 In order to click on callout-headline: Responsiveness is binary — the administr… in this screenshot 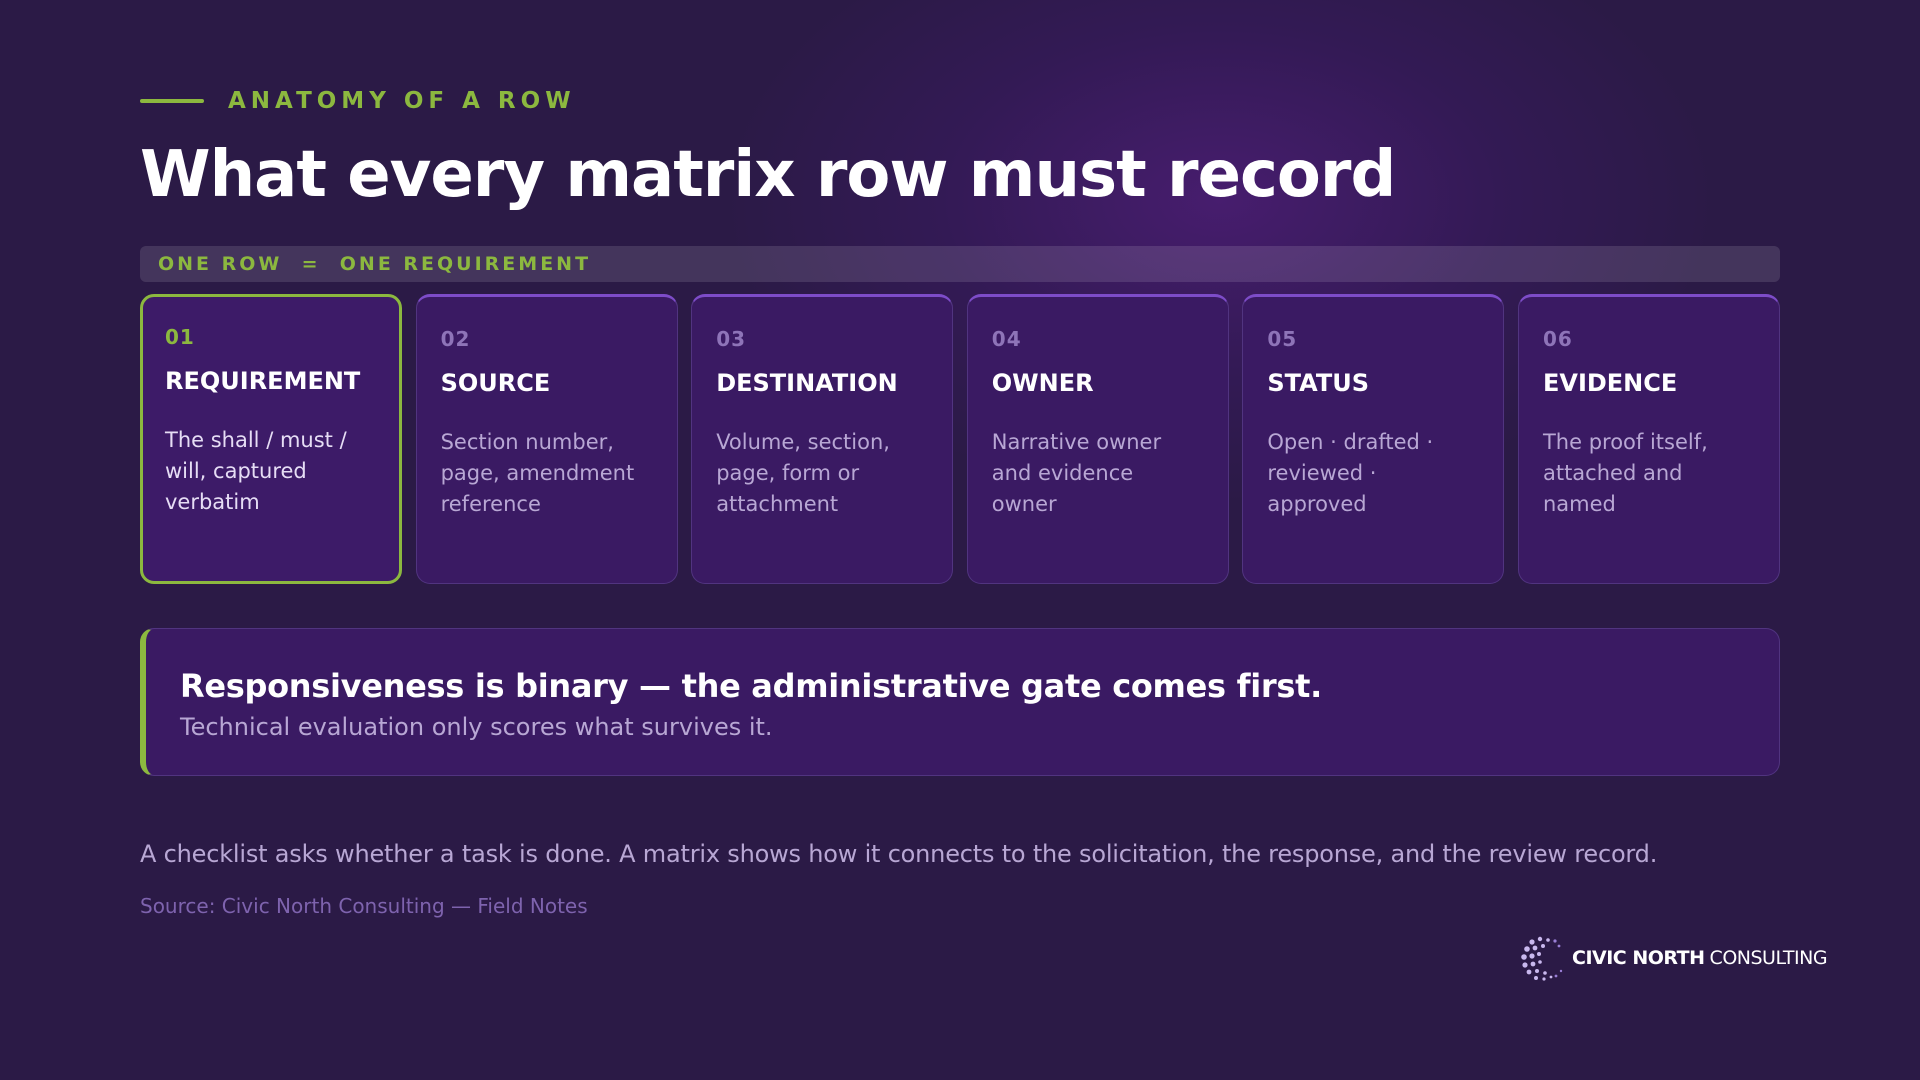, I will do `click(751, 686)`.